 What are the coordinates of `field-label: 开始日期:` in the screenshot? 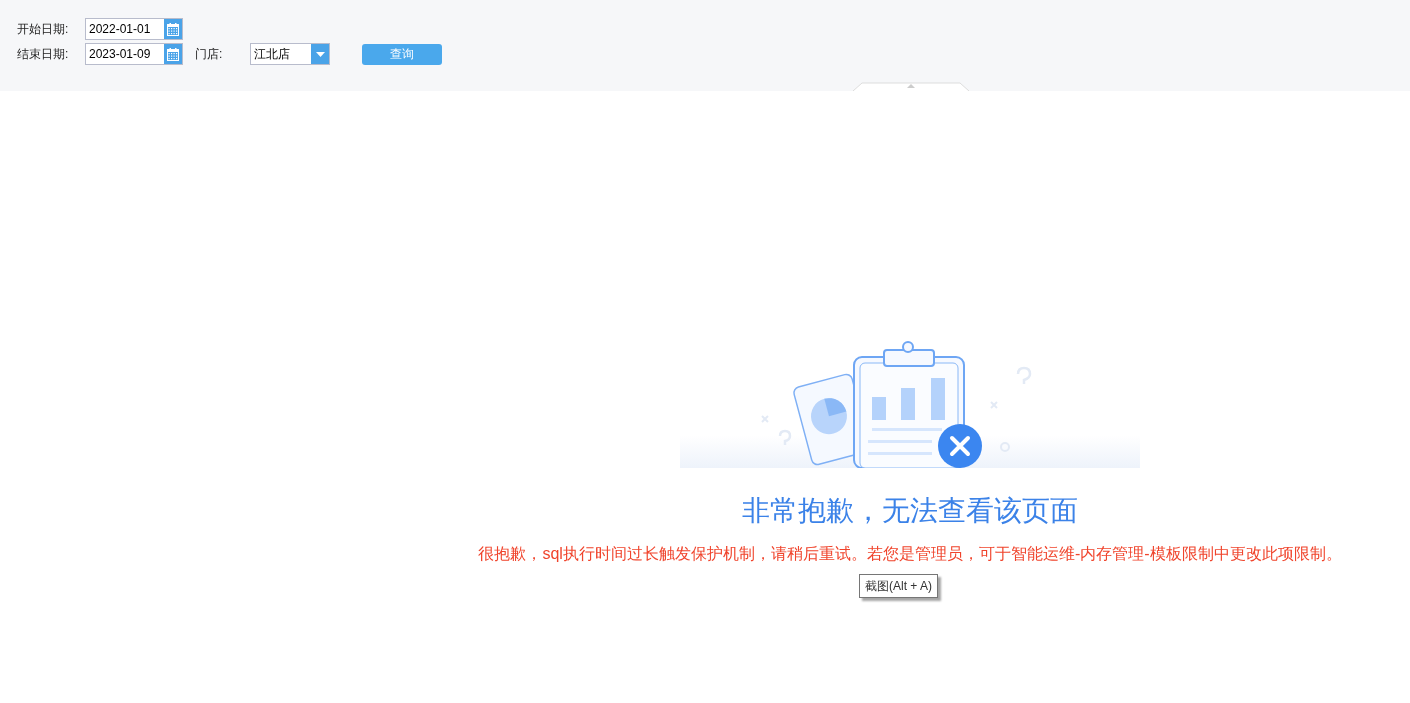 It's located at (43, 29).